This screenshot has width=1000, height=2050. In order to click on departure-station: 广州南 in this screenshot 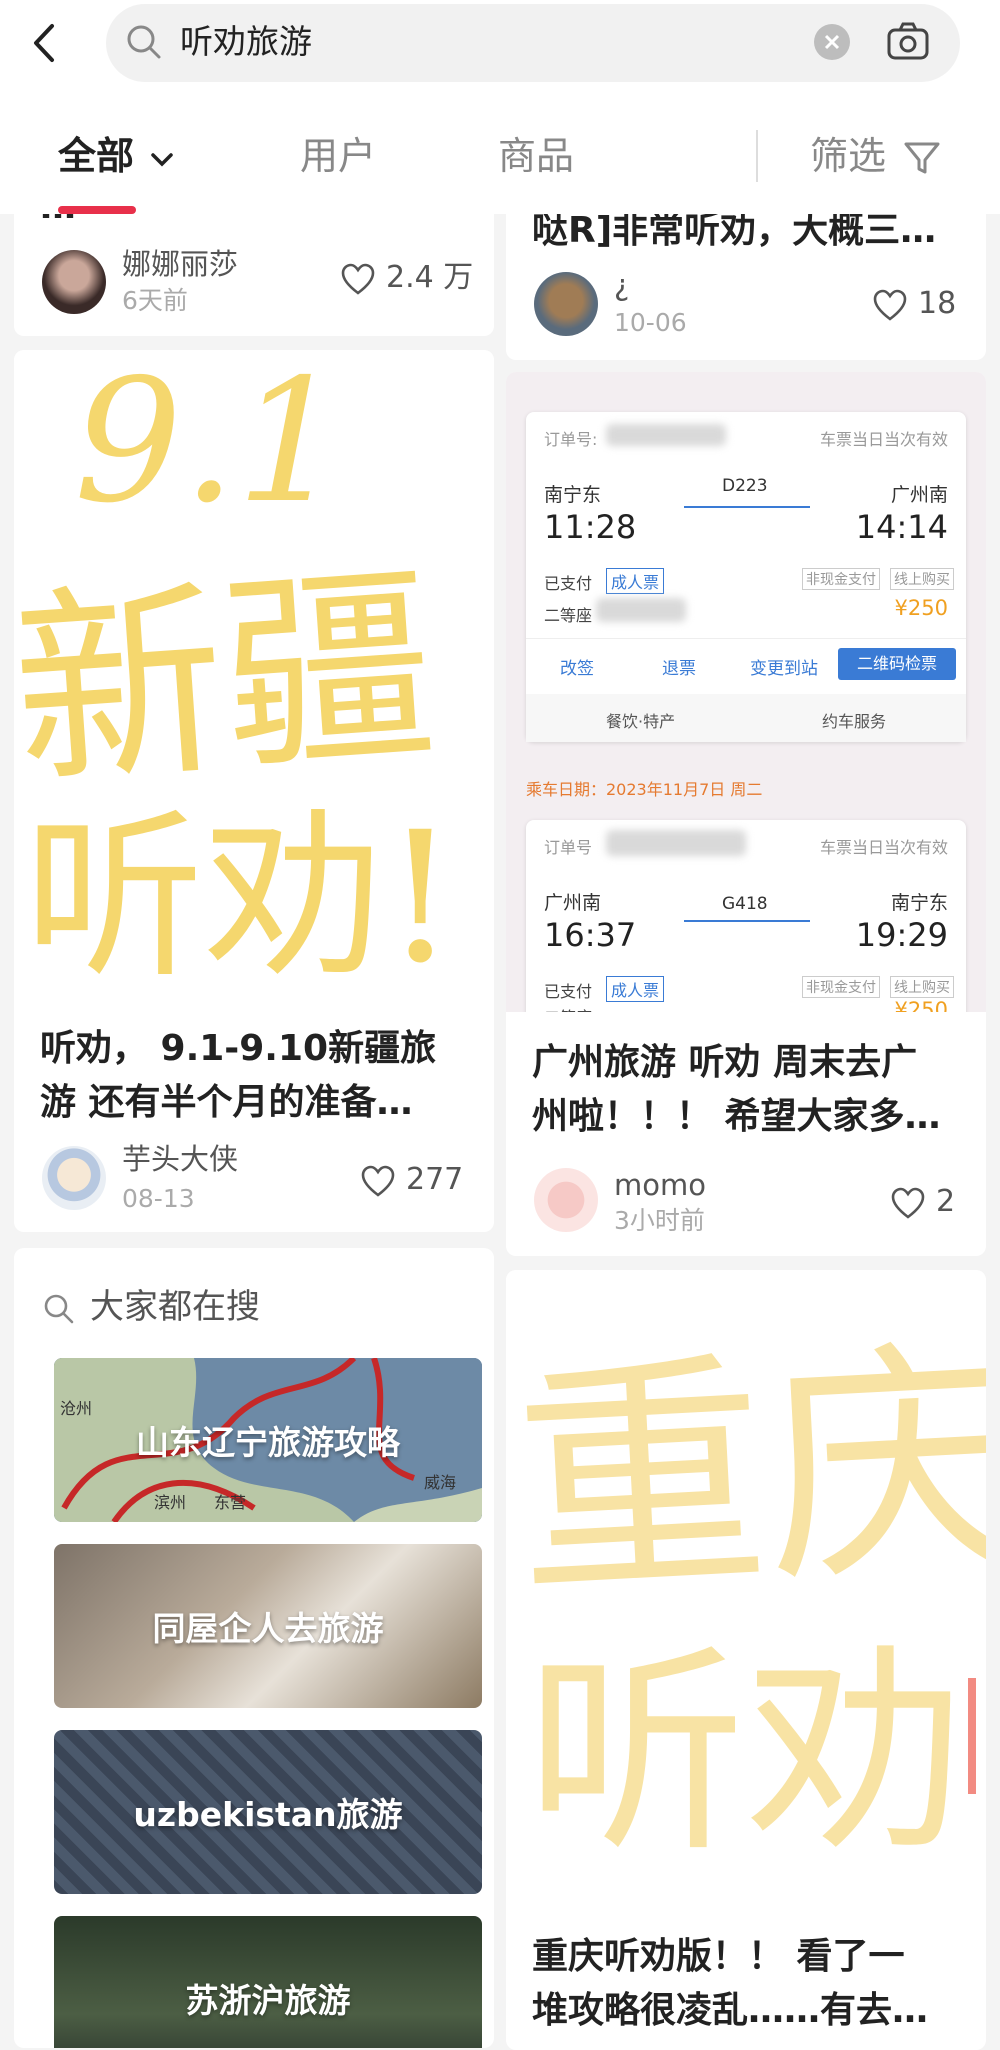, I will do `click(573, 903)`.